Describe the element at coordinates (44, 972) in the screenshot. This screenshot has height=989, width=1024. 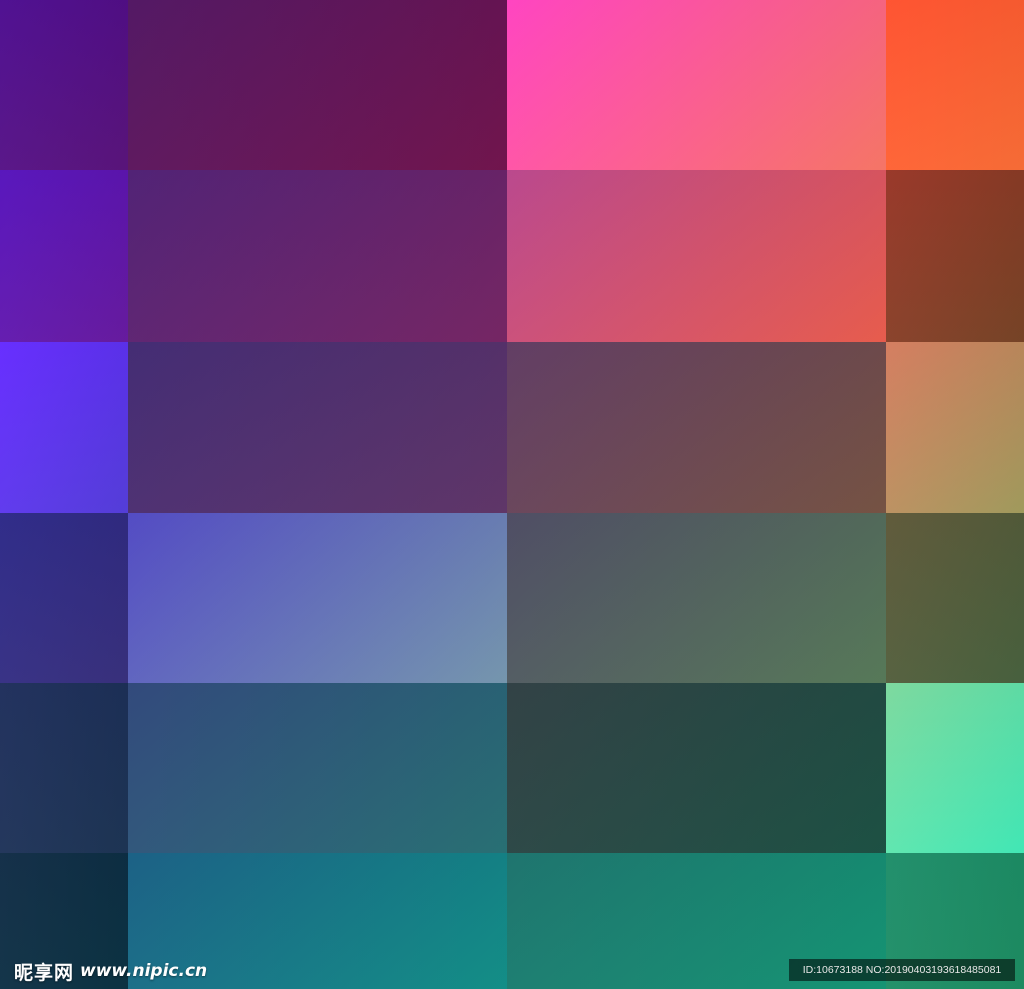
I see `watermark-brand: 昵享网` at that location.